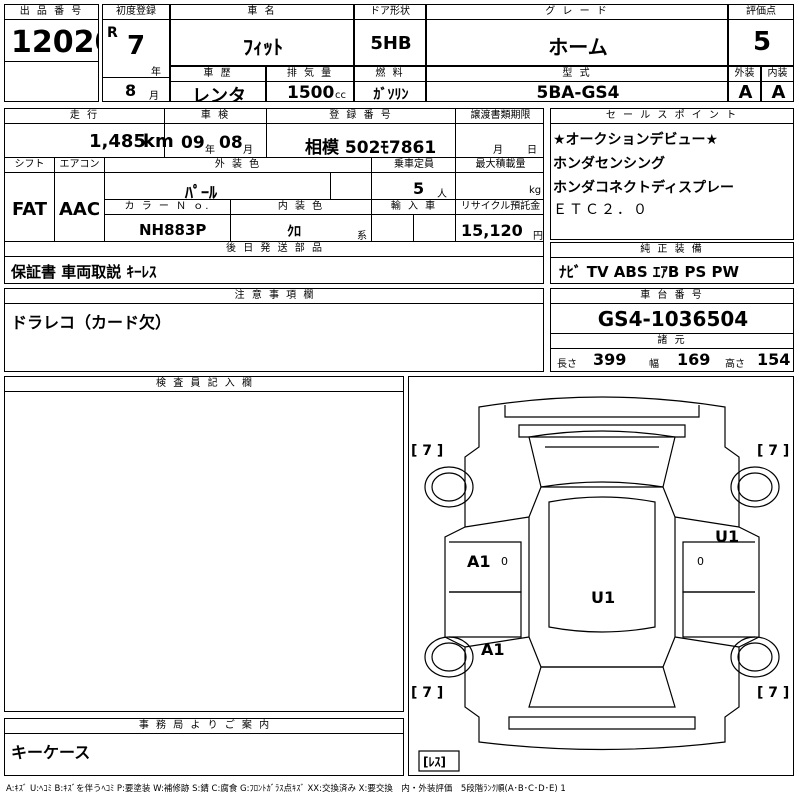 Image resolution: width=800 pixels, height=800 pixels. What do you see at coordinates (294, 232) in the screenshot?
I see `interior-color: ｸﾛ` at bounding box center [294, 232].